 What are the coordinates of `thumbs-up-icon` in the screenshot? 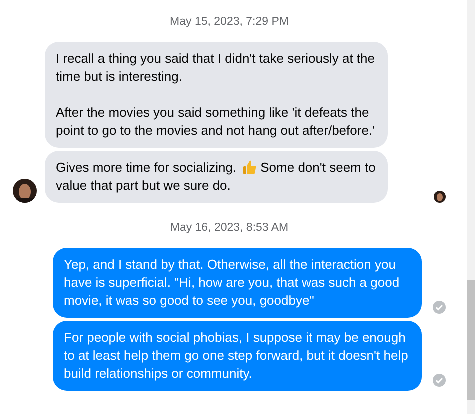 It's located at (249, 167).